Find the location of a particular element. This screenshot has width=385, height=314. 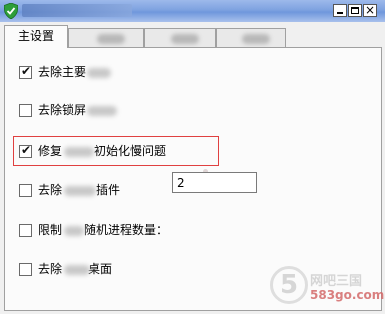

tab-main-settings: 主设置 is located at coordinates (36, 36).